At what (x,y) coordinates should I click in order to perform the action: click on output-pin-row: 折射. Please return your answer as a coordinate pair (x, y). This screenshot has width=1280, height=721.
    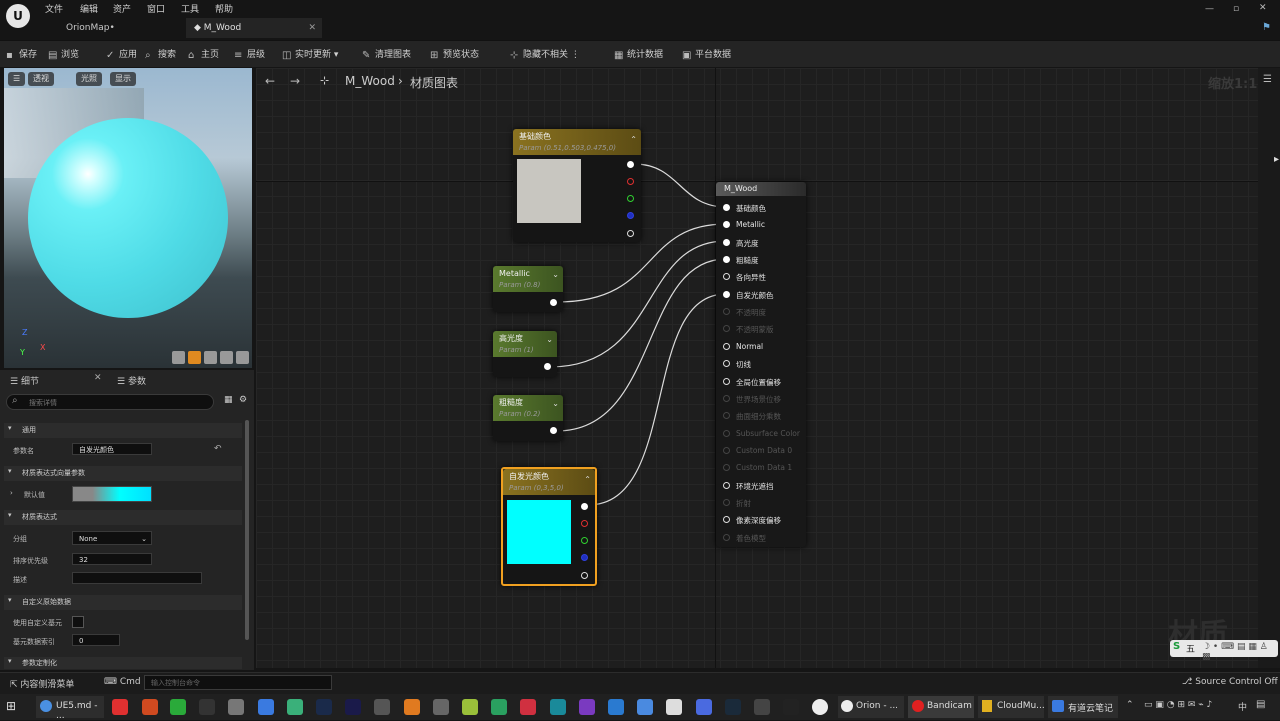
    Looking at the image, I should click on (761, 503).